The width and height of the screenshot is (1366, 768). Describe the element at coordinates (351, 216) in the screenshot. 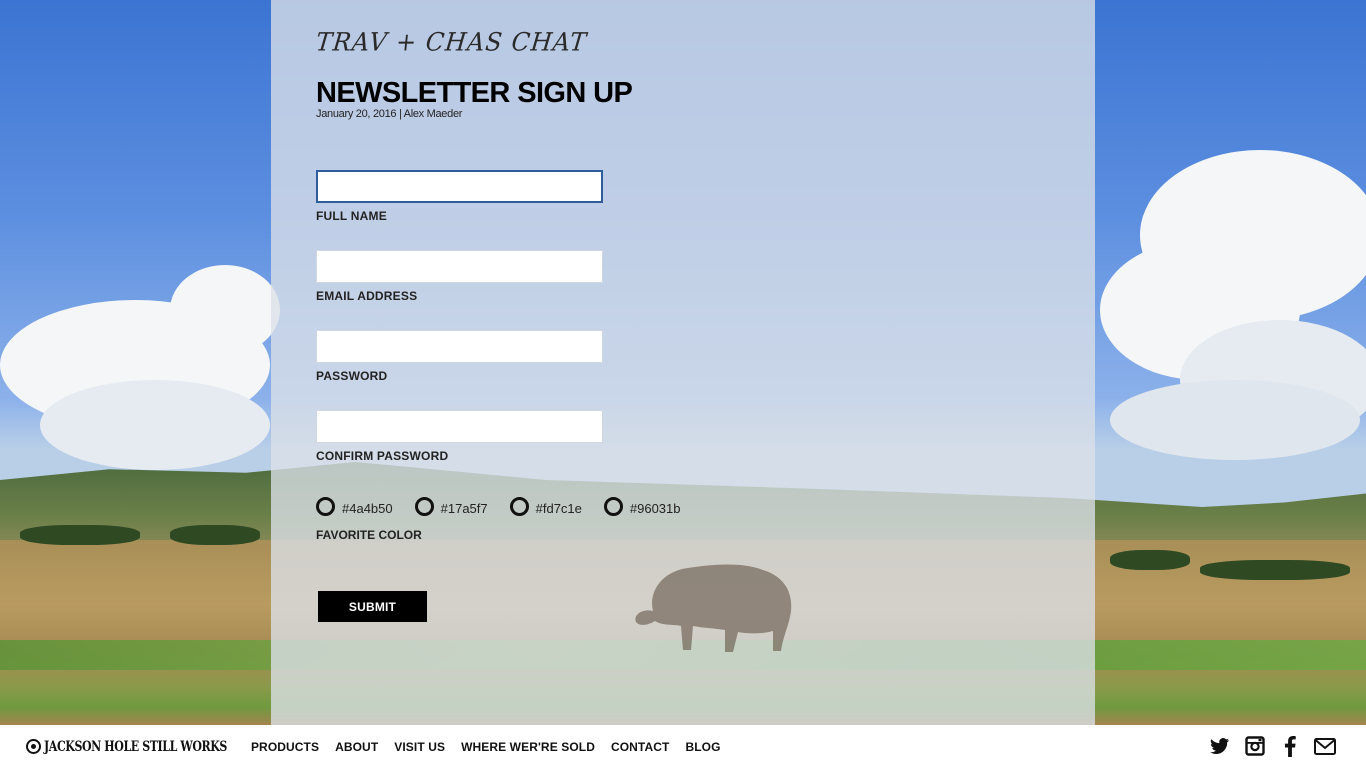

I see `full-name-label: FULL NAME` at that location.